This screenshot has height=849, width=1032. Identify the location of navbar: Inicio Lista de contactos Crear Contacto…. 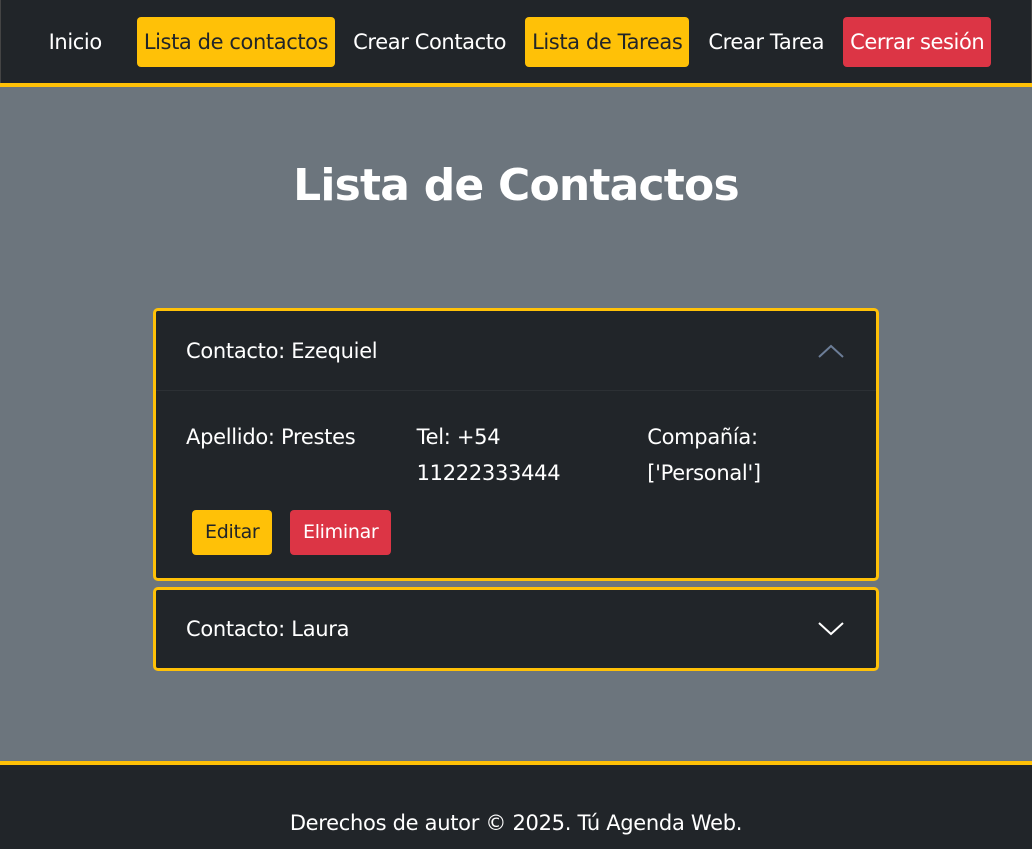
(516, 42).